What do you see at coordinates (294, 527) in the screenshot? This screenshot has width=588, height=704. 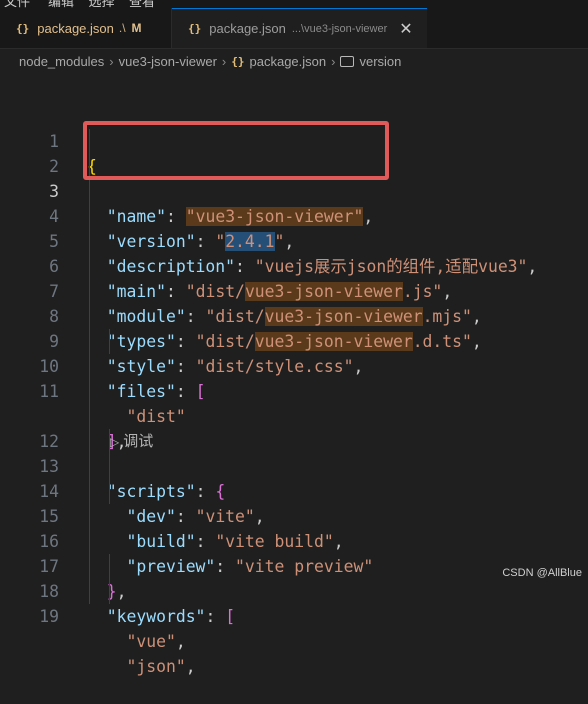 I see `code-line: 15 "preview": "vite preview"` at bounding box center [294, 527].